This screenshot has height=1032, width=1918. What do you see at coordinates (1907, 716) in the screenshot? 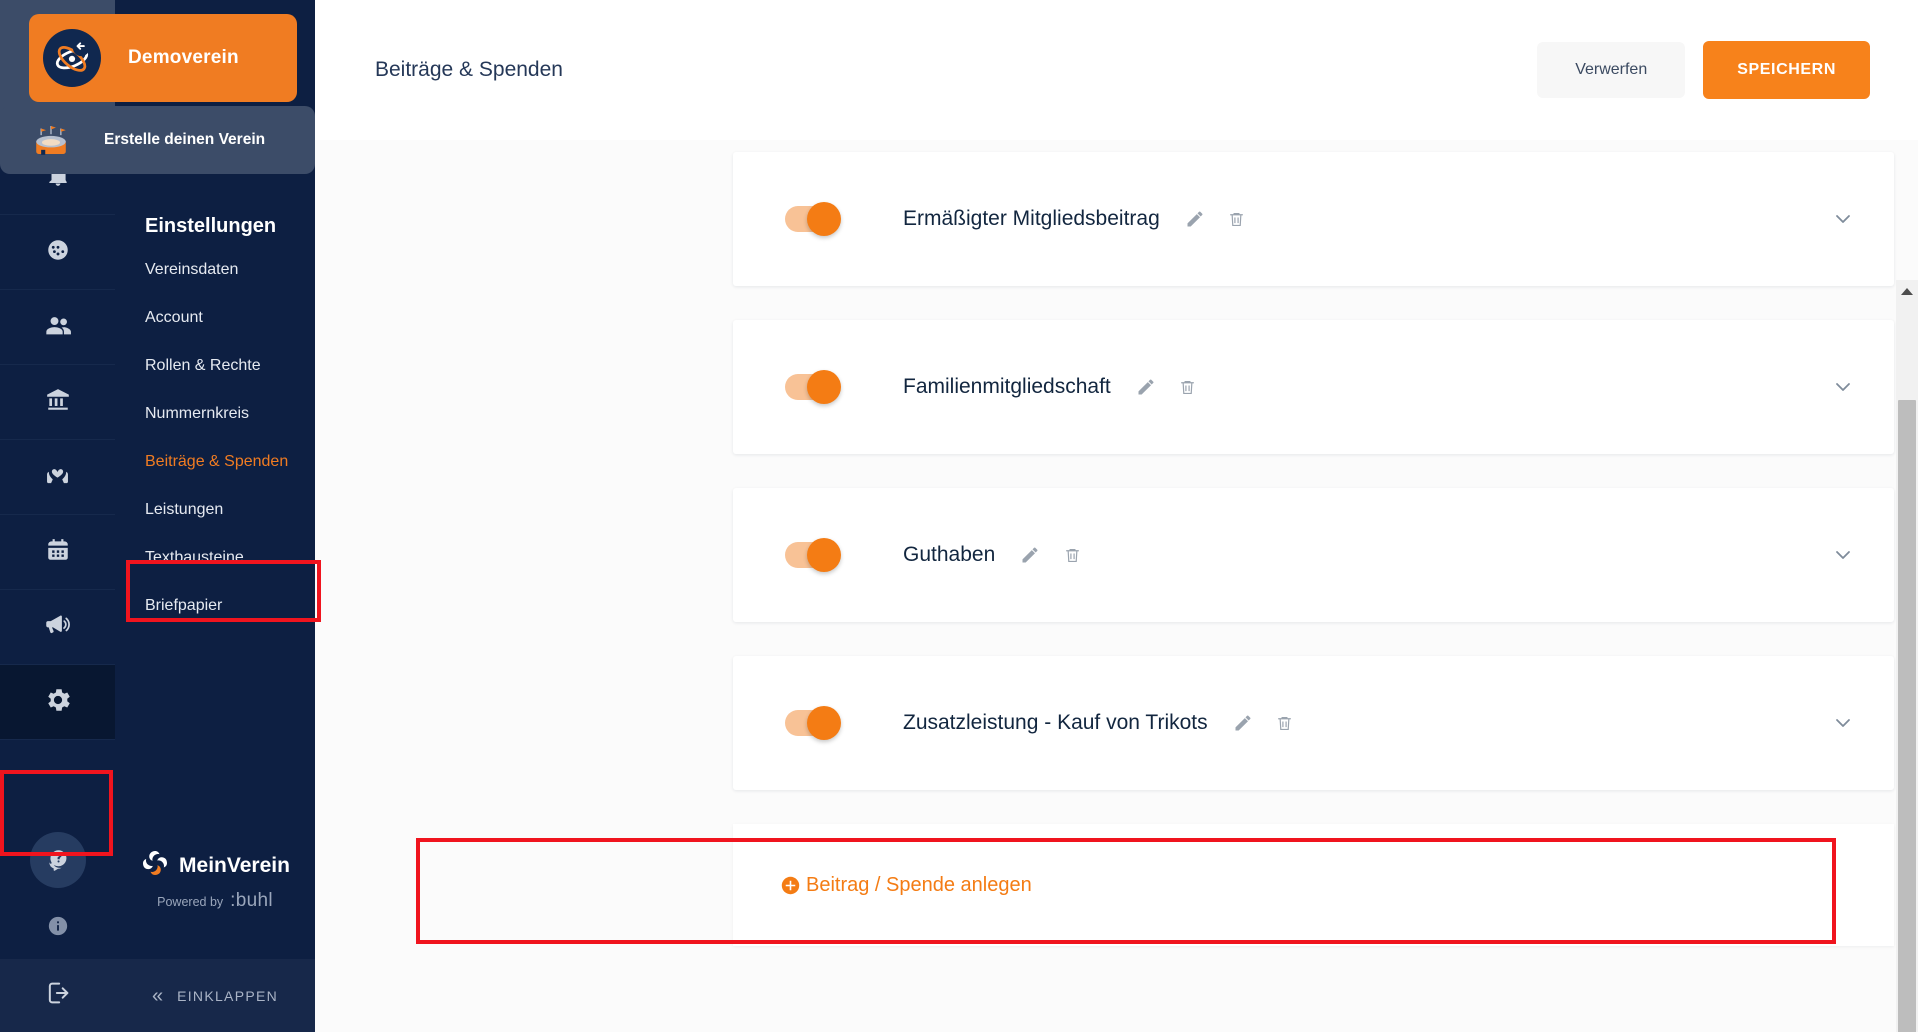
I see `scrollbar-thumb` at bounding box center [1907, 716].